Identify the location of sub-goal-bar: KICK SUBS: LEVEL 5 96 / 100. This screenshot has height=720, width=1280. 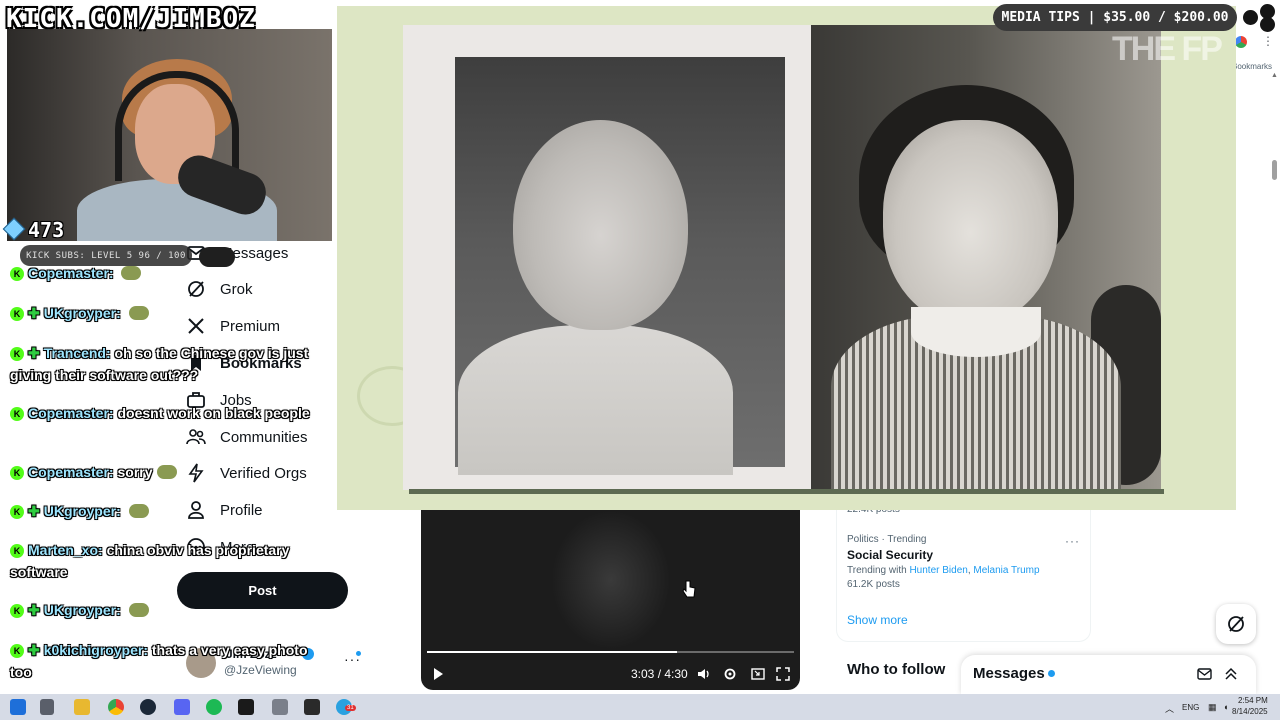
(106, 255).